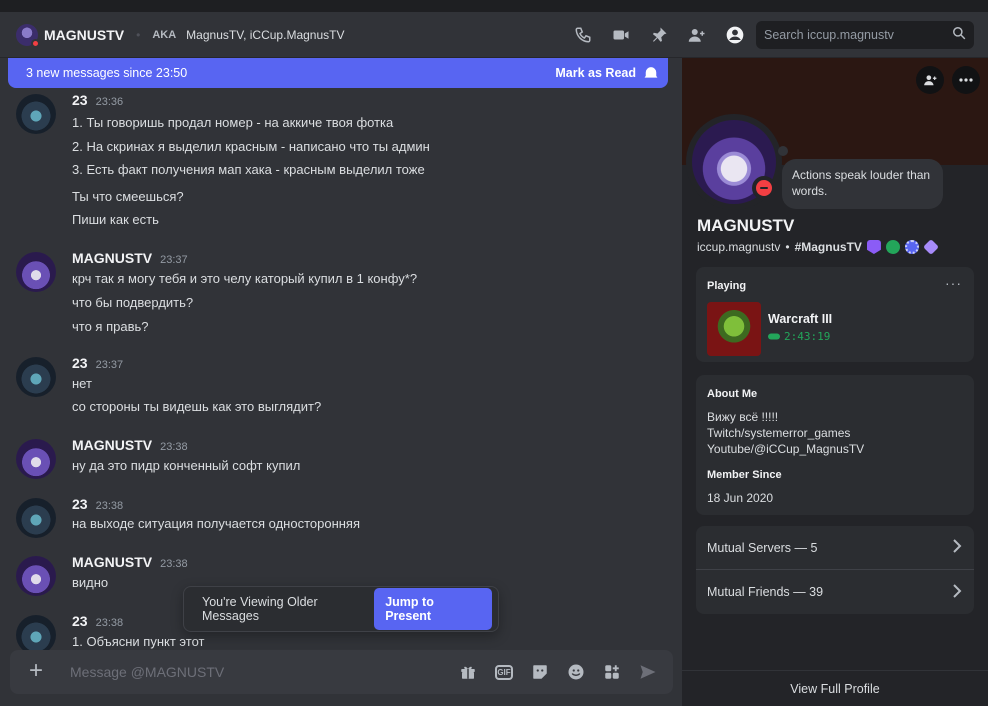  What do you see at coordinates (138, 641) in the screenshot?
I see `message-line: 1. Объясни пункт этот` at bounding box center [138, 641].